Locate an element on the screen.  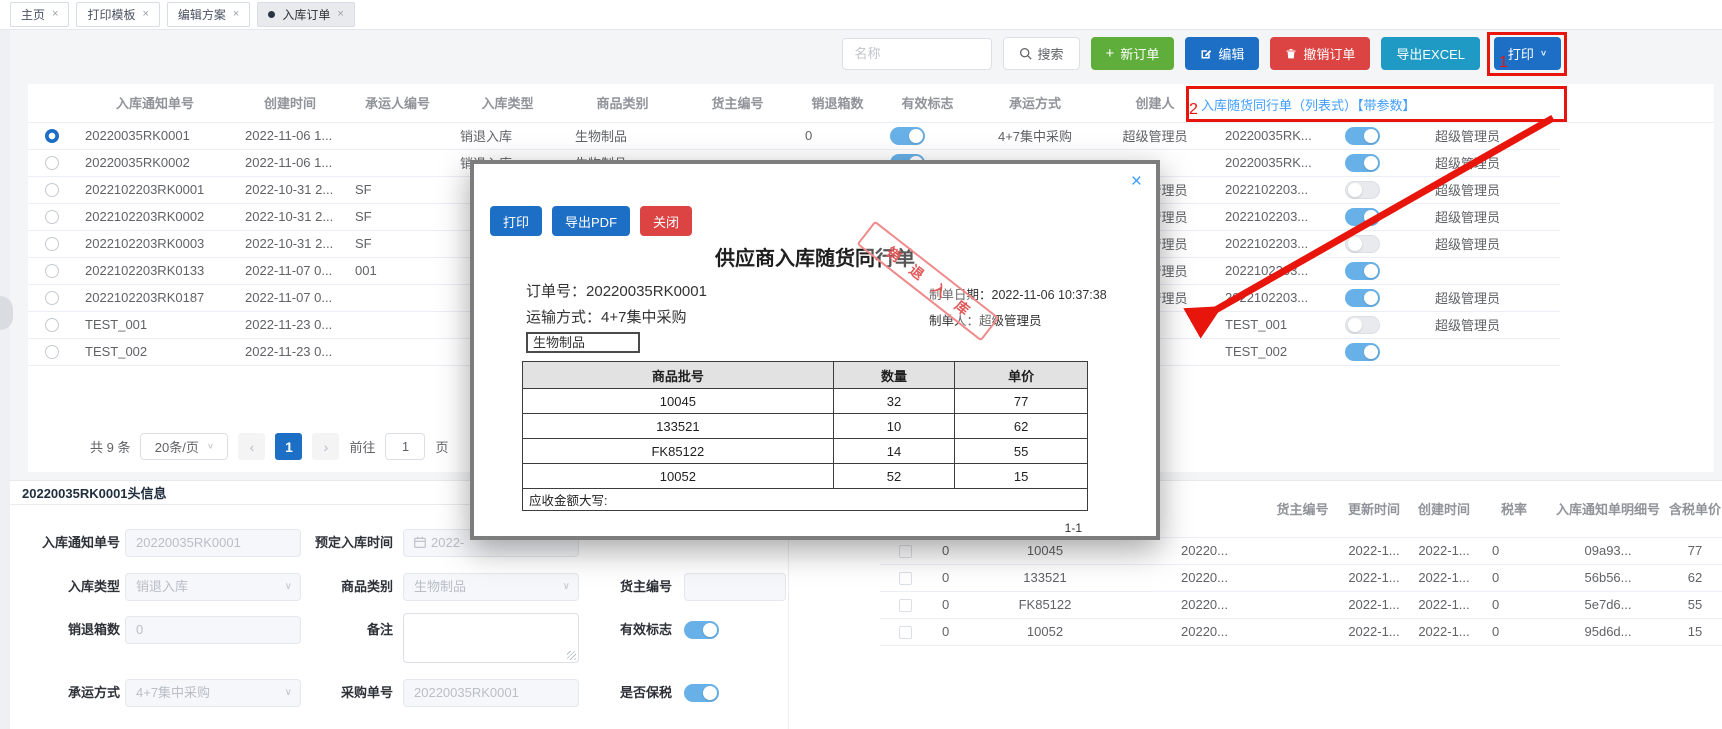
dialog-close-button: 关闭 is located at coordinates (666, 221).